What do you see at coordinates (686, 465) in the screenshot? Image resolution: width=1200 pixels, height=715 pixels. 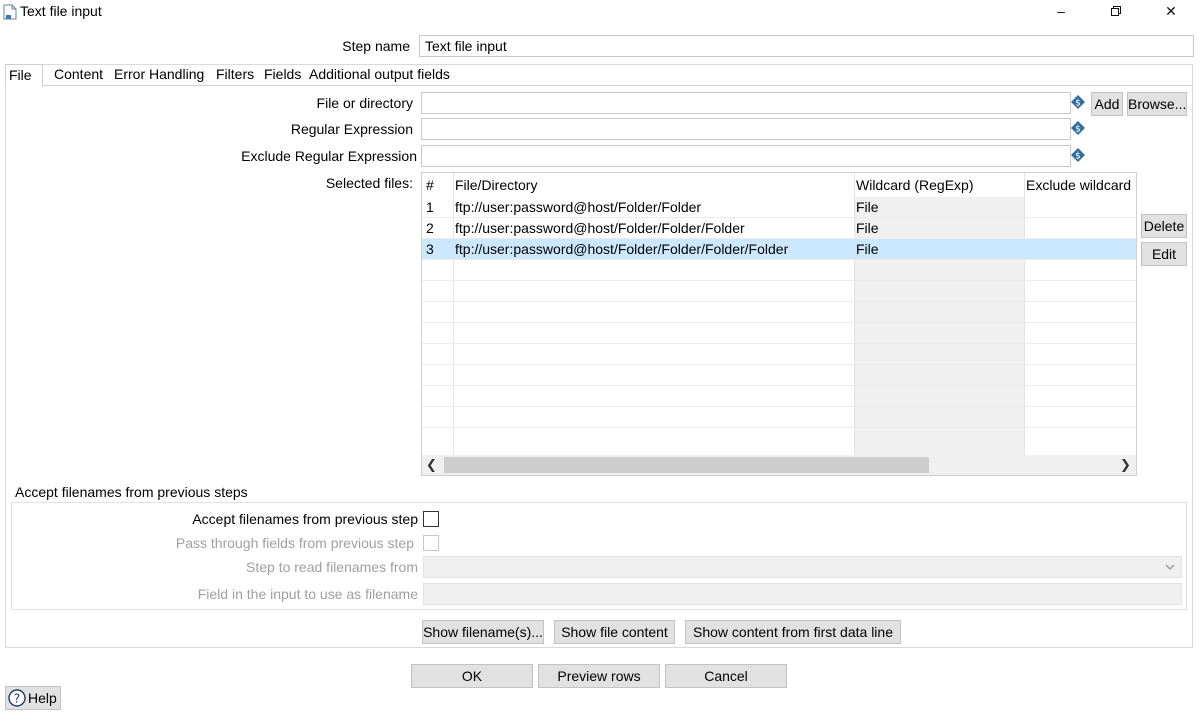 I see `scrollbar-thumb` at bounding box center [686, 465].